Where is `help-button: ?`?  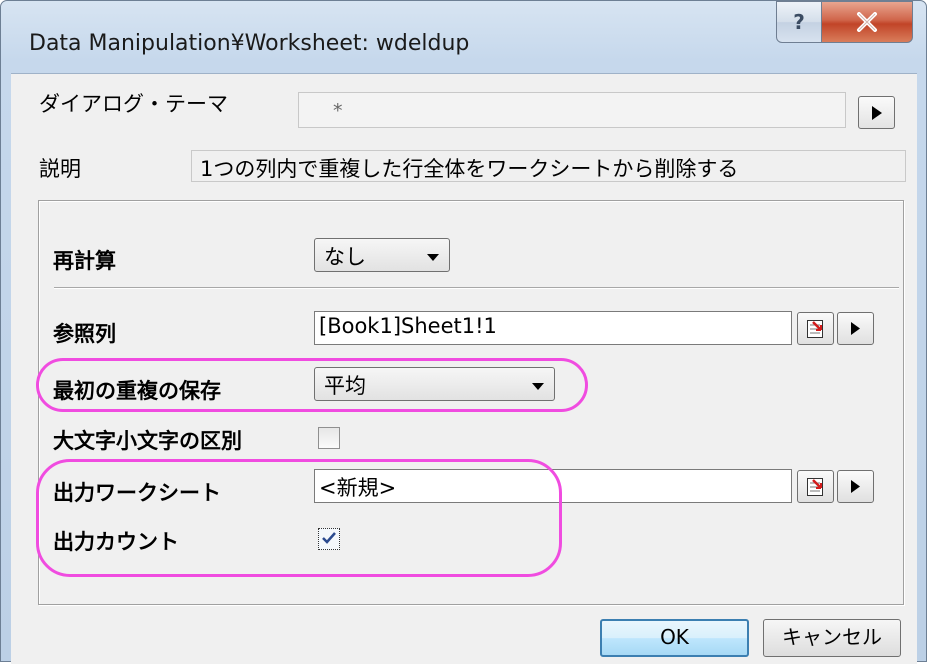
help-button: ? is located at coordinates (799, 22).